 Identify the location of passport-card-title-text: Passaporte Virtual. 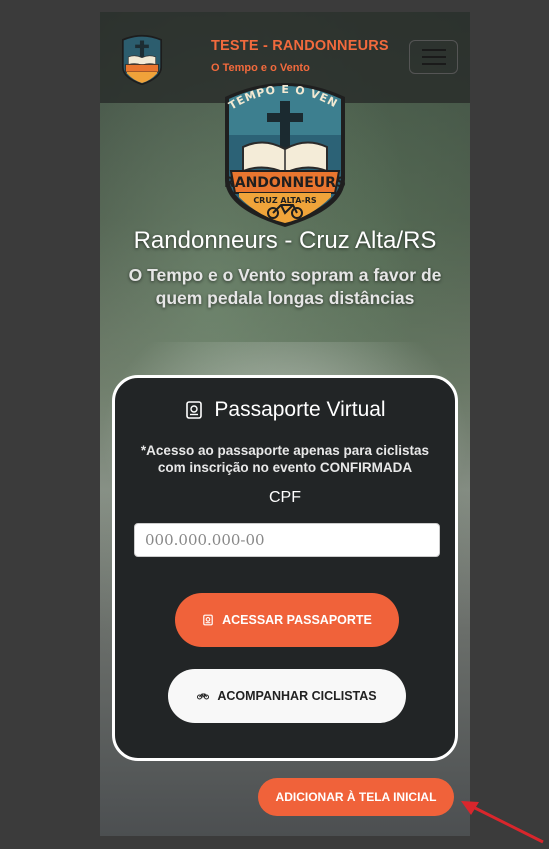
(300, 409).